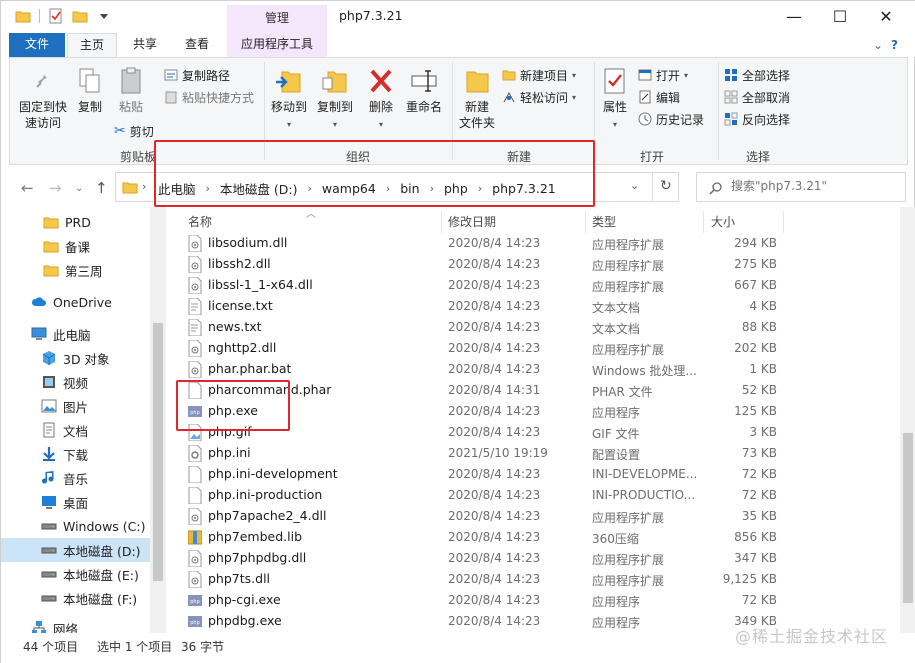 This screenshot has width=915, height=663. I want to click on nav-item: 下载, so click(76, 454).